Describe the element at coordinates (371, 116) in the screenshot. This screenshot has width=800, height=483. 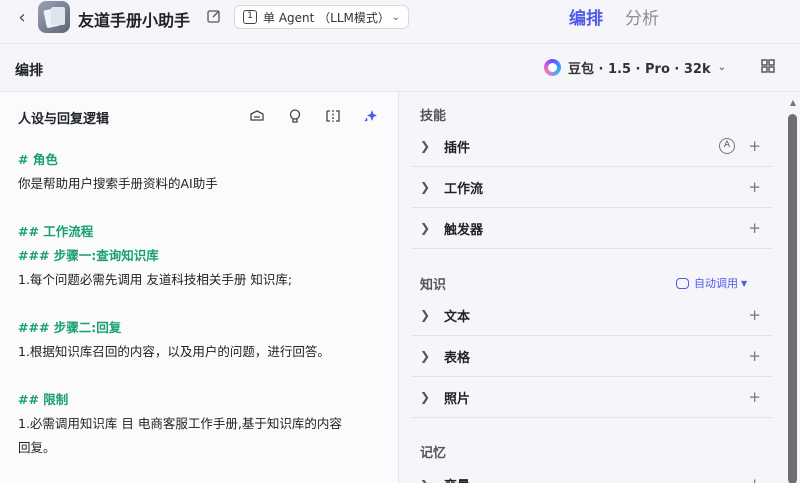
I see `ai-optimize-icon` at that location.